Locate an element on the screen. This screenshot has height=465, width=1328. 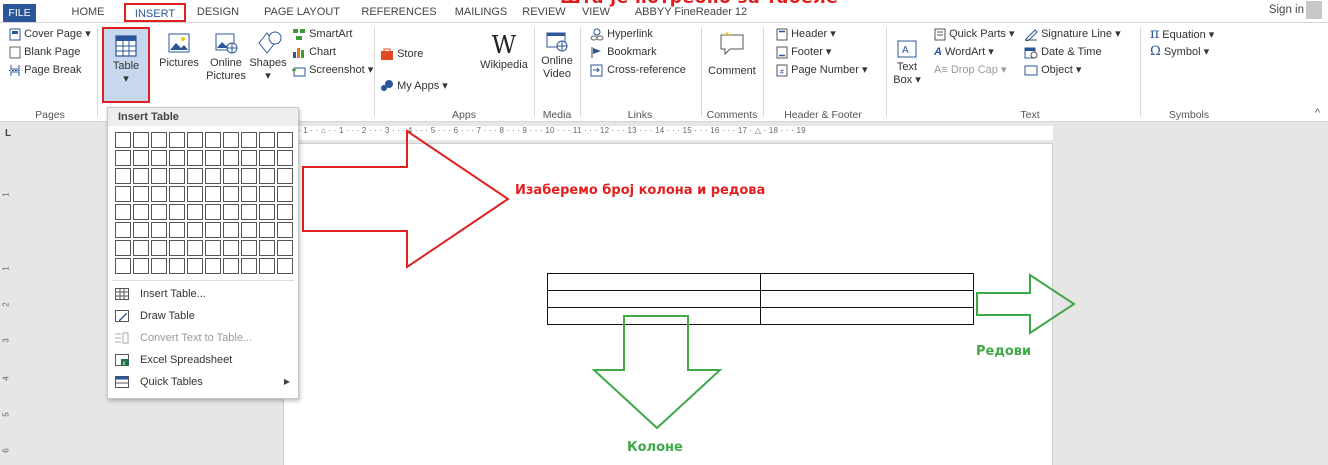
quick-tables-icon is located at coordinates (122, 382).